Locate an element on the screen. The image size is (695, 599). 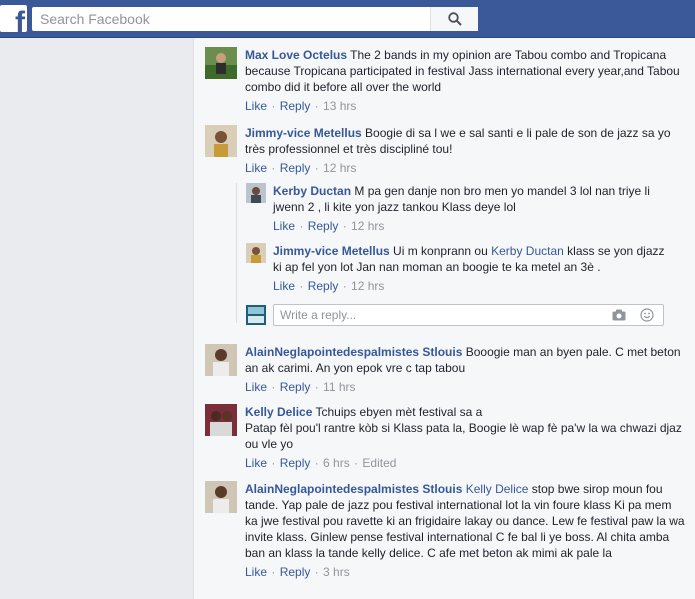
search-bar is located at coordinates (255, 19).